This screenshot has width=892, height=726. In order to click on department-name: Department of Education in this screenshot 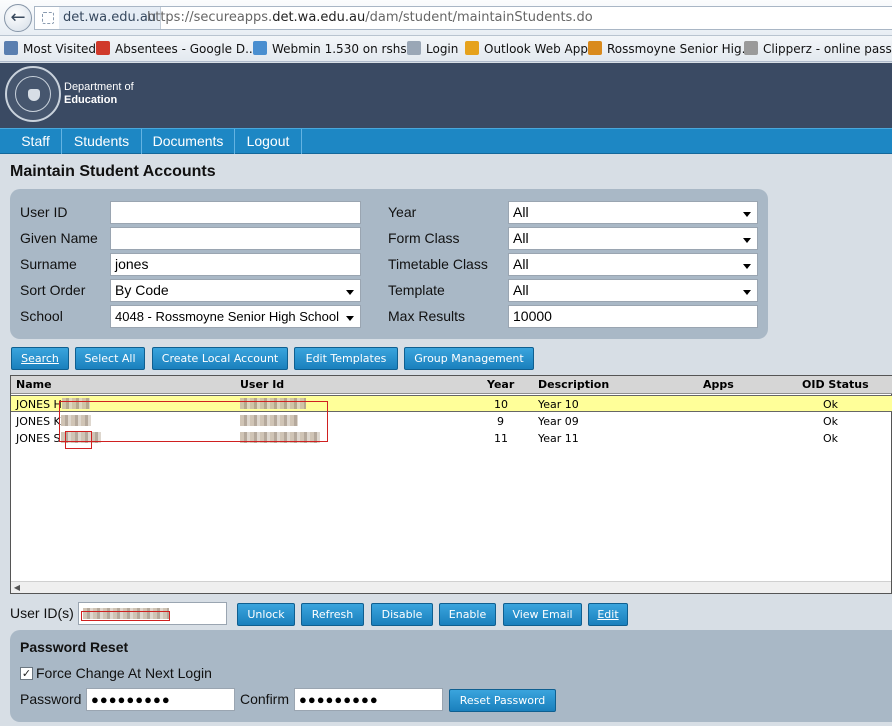, I will do `click(99, 94)`.